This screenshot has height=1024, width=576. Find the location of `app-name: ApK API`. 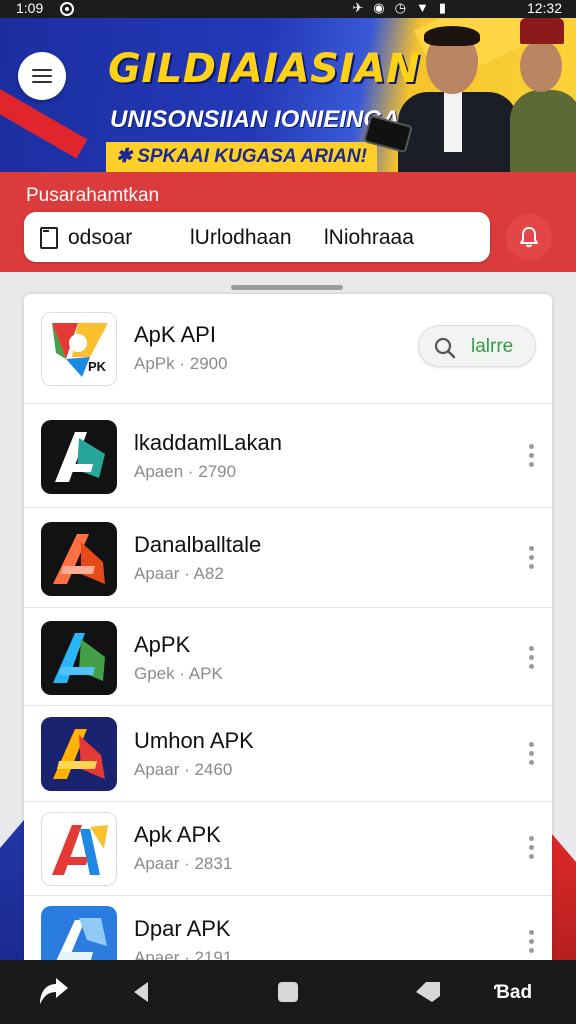

app-name: ApK API is located at coordinates (175, 334).